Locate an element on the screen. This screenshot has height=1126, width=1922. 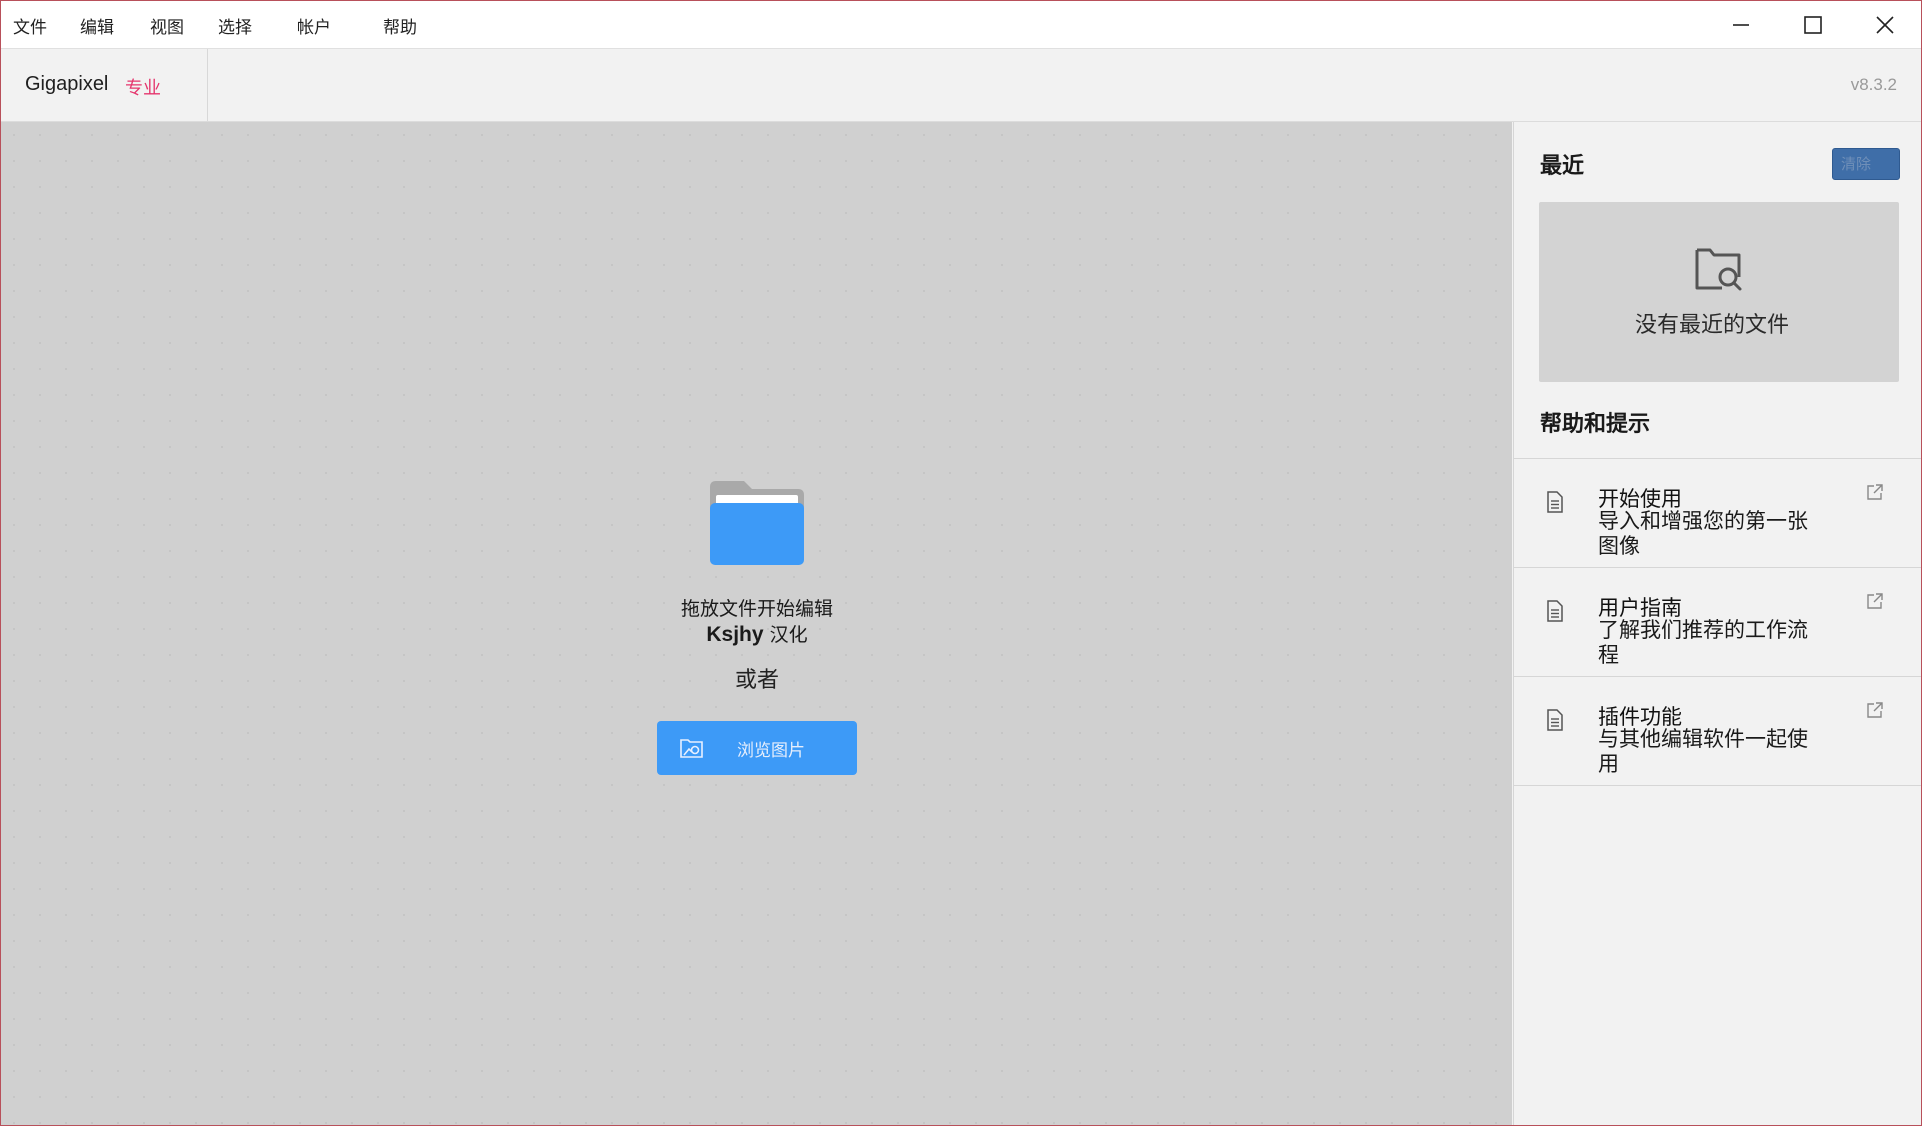
menu-file: 文件 is located at coordinates (30, 25).